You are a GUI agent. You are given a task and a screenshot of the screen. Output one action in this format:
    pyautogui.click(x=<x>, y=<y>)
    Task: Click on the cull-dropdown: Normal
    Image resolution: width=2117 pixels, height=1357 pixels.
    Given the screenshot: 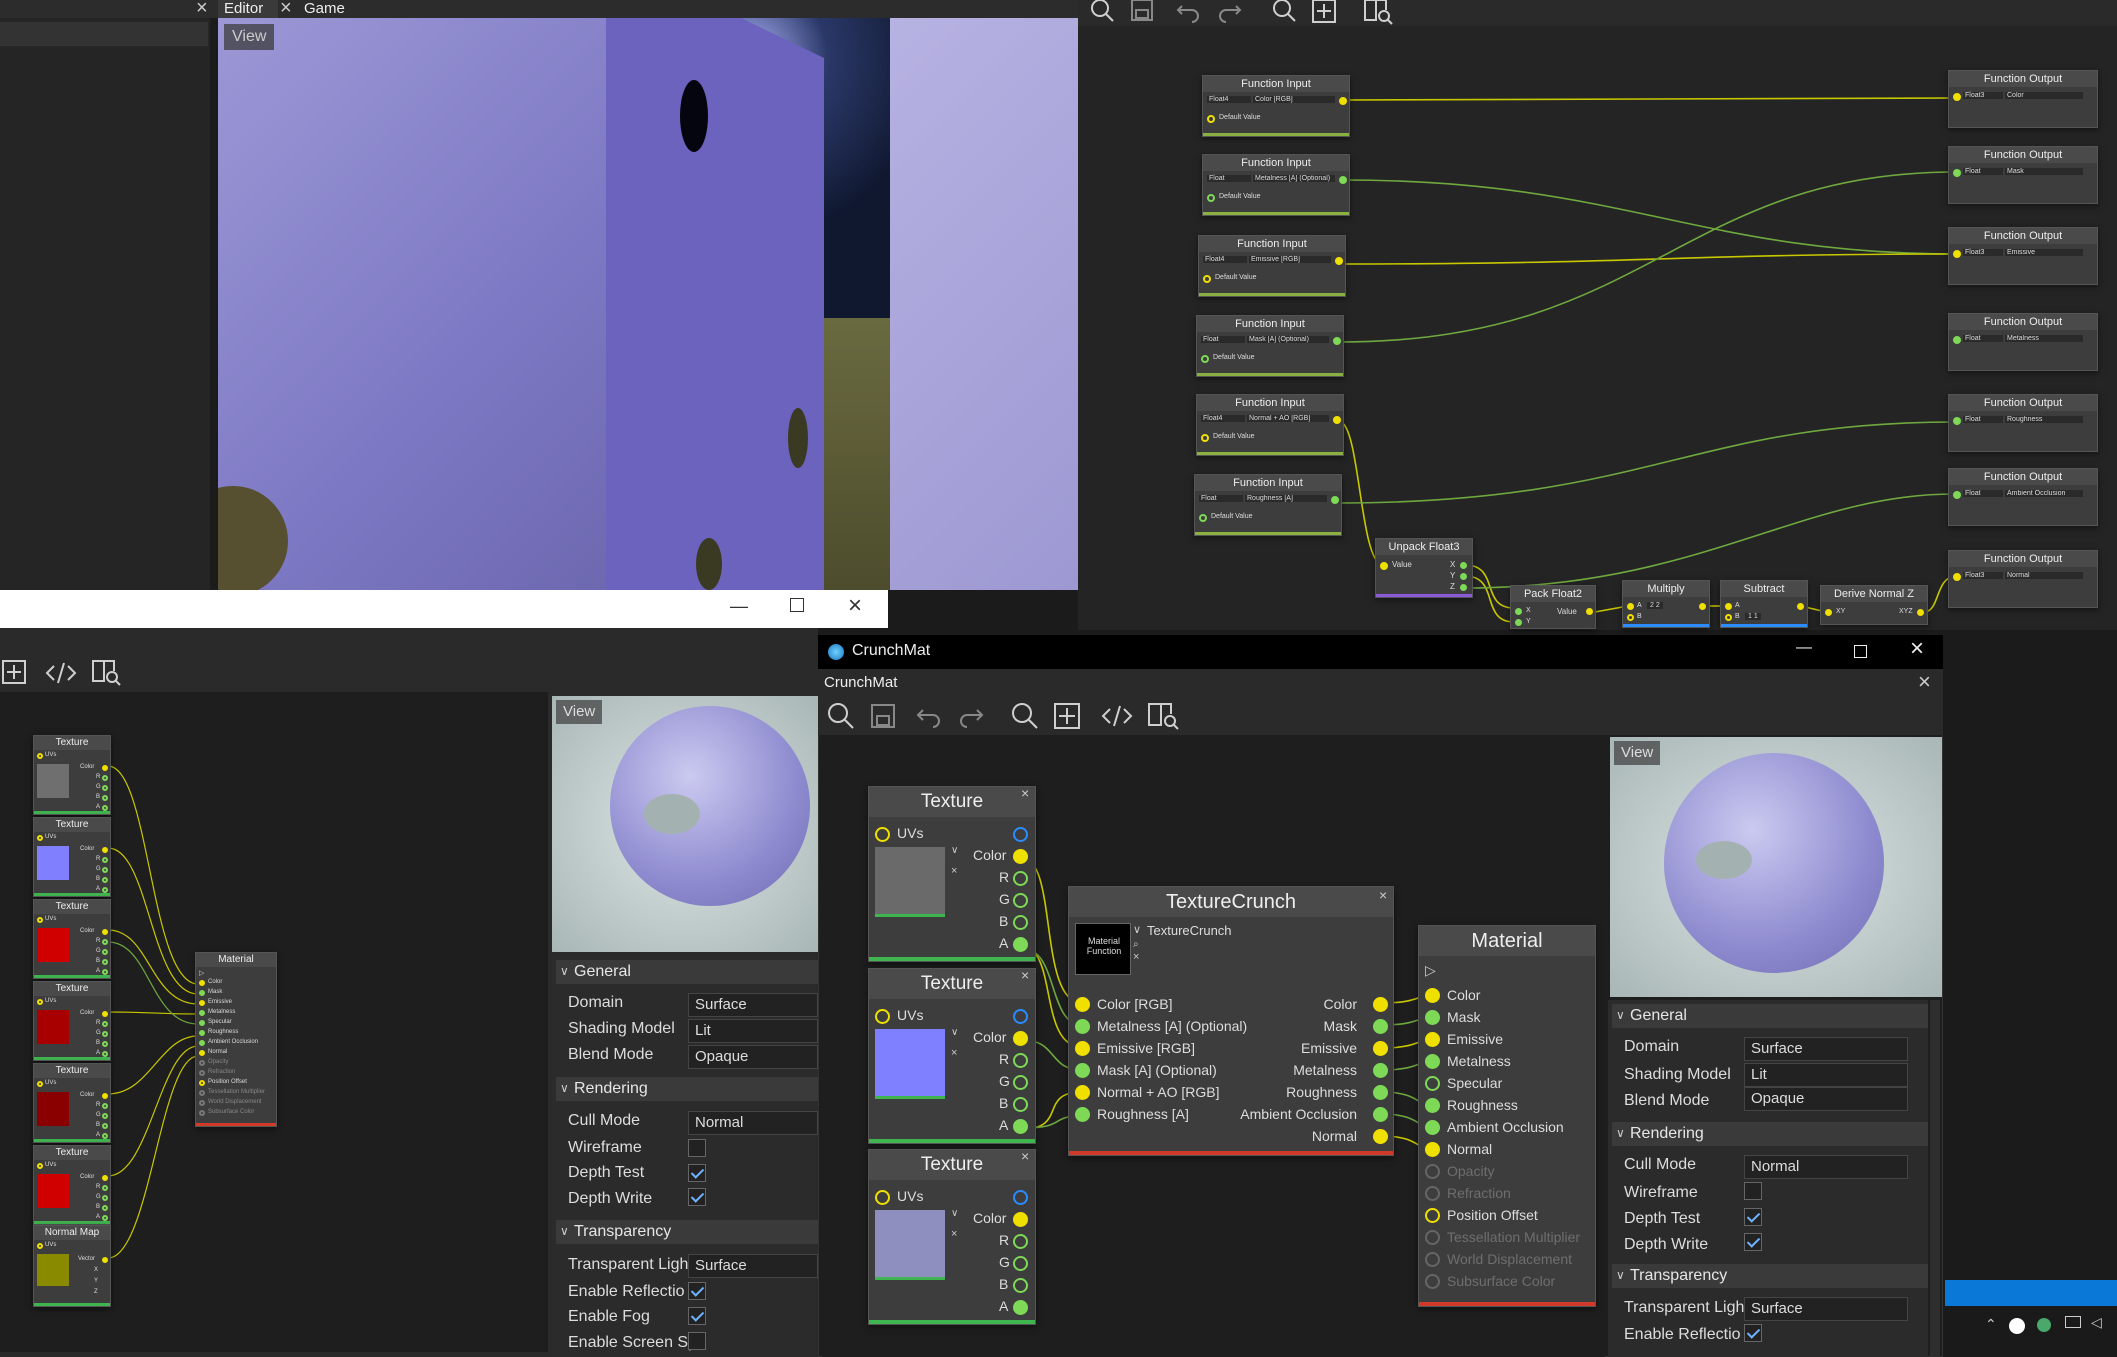 What is the action you would take?
    pyautogui.click(x=1826, y=1167)
    